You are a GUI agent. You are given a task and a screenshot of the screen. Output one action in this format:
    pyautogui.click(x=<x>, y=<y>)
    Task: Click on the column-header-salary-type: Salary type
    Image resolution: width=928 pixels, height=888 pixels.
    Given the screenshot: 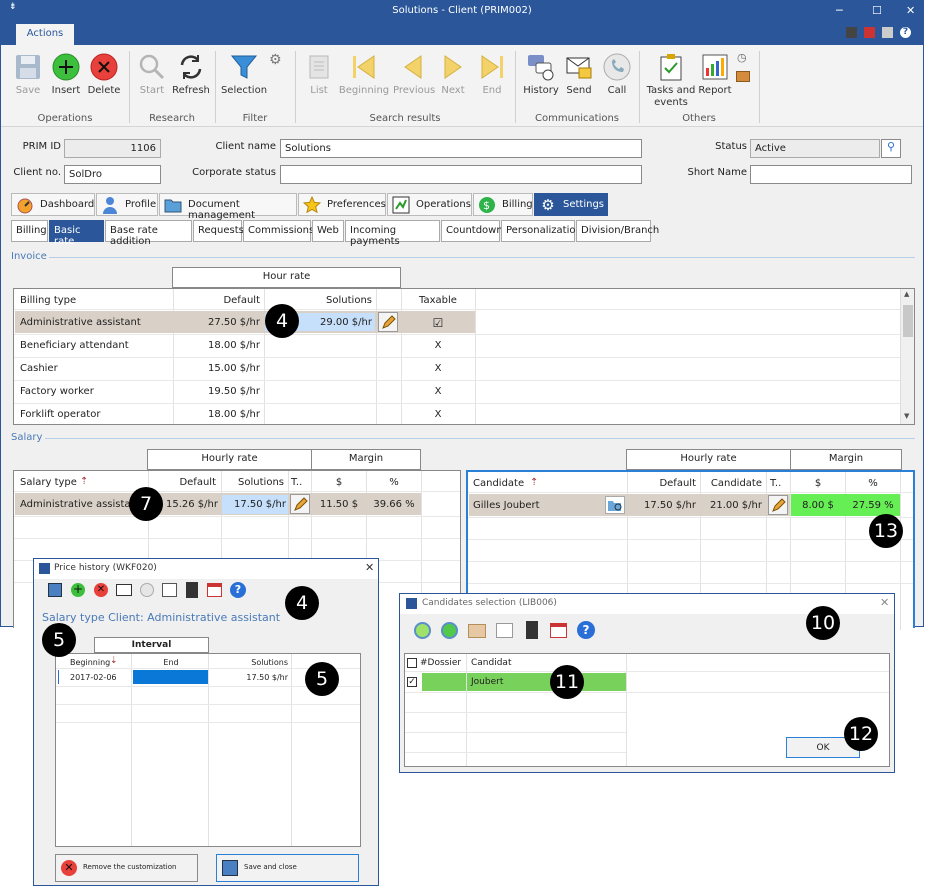 What is the action you would take?
    pyautogui.click(x=48, y=482)
    